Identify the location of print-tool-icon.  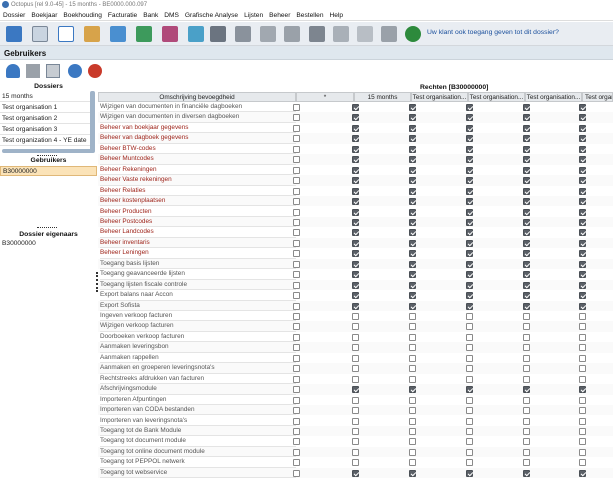
(218, 34).